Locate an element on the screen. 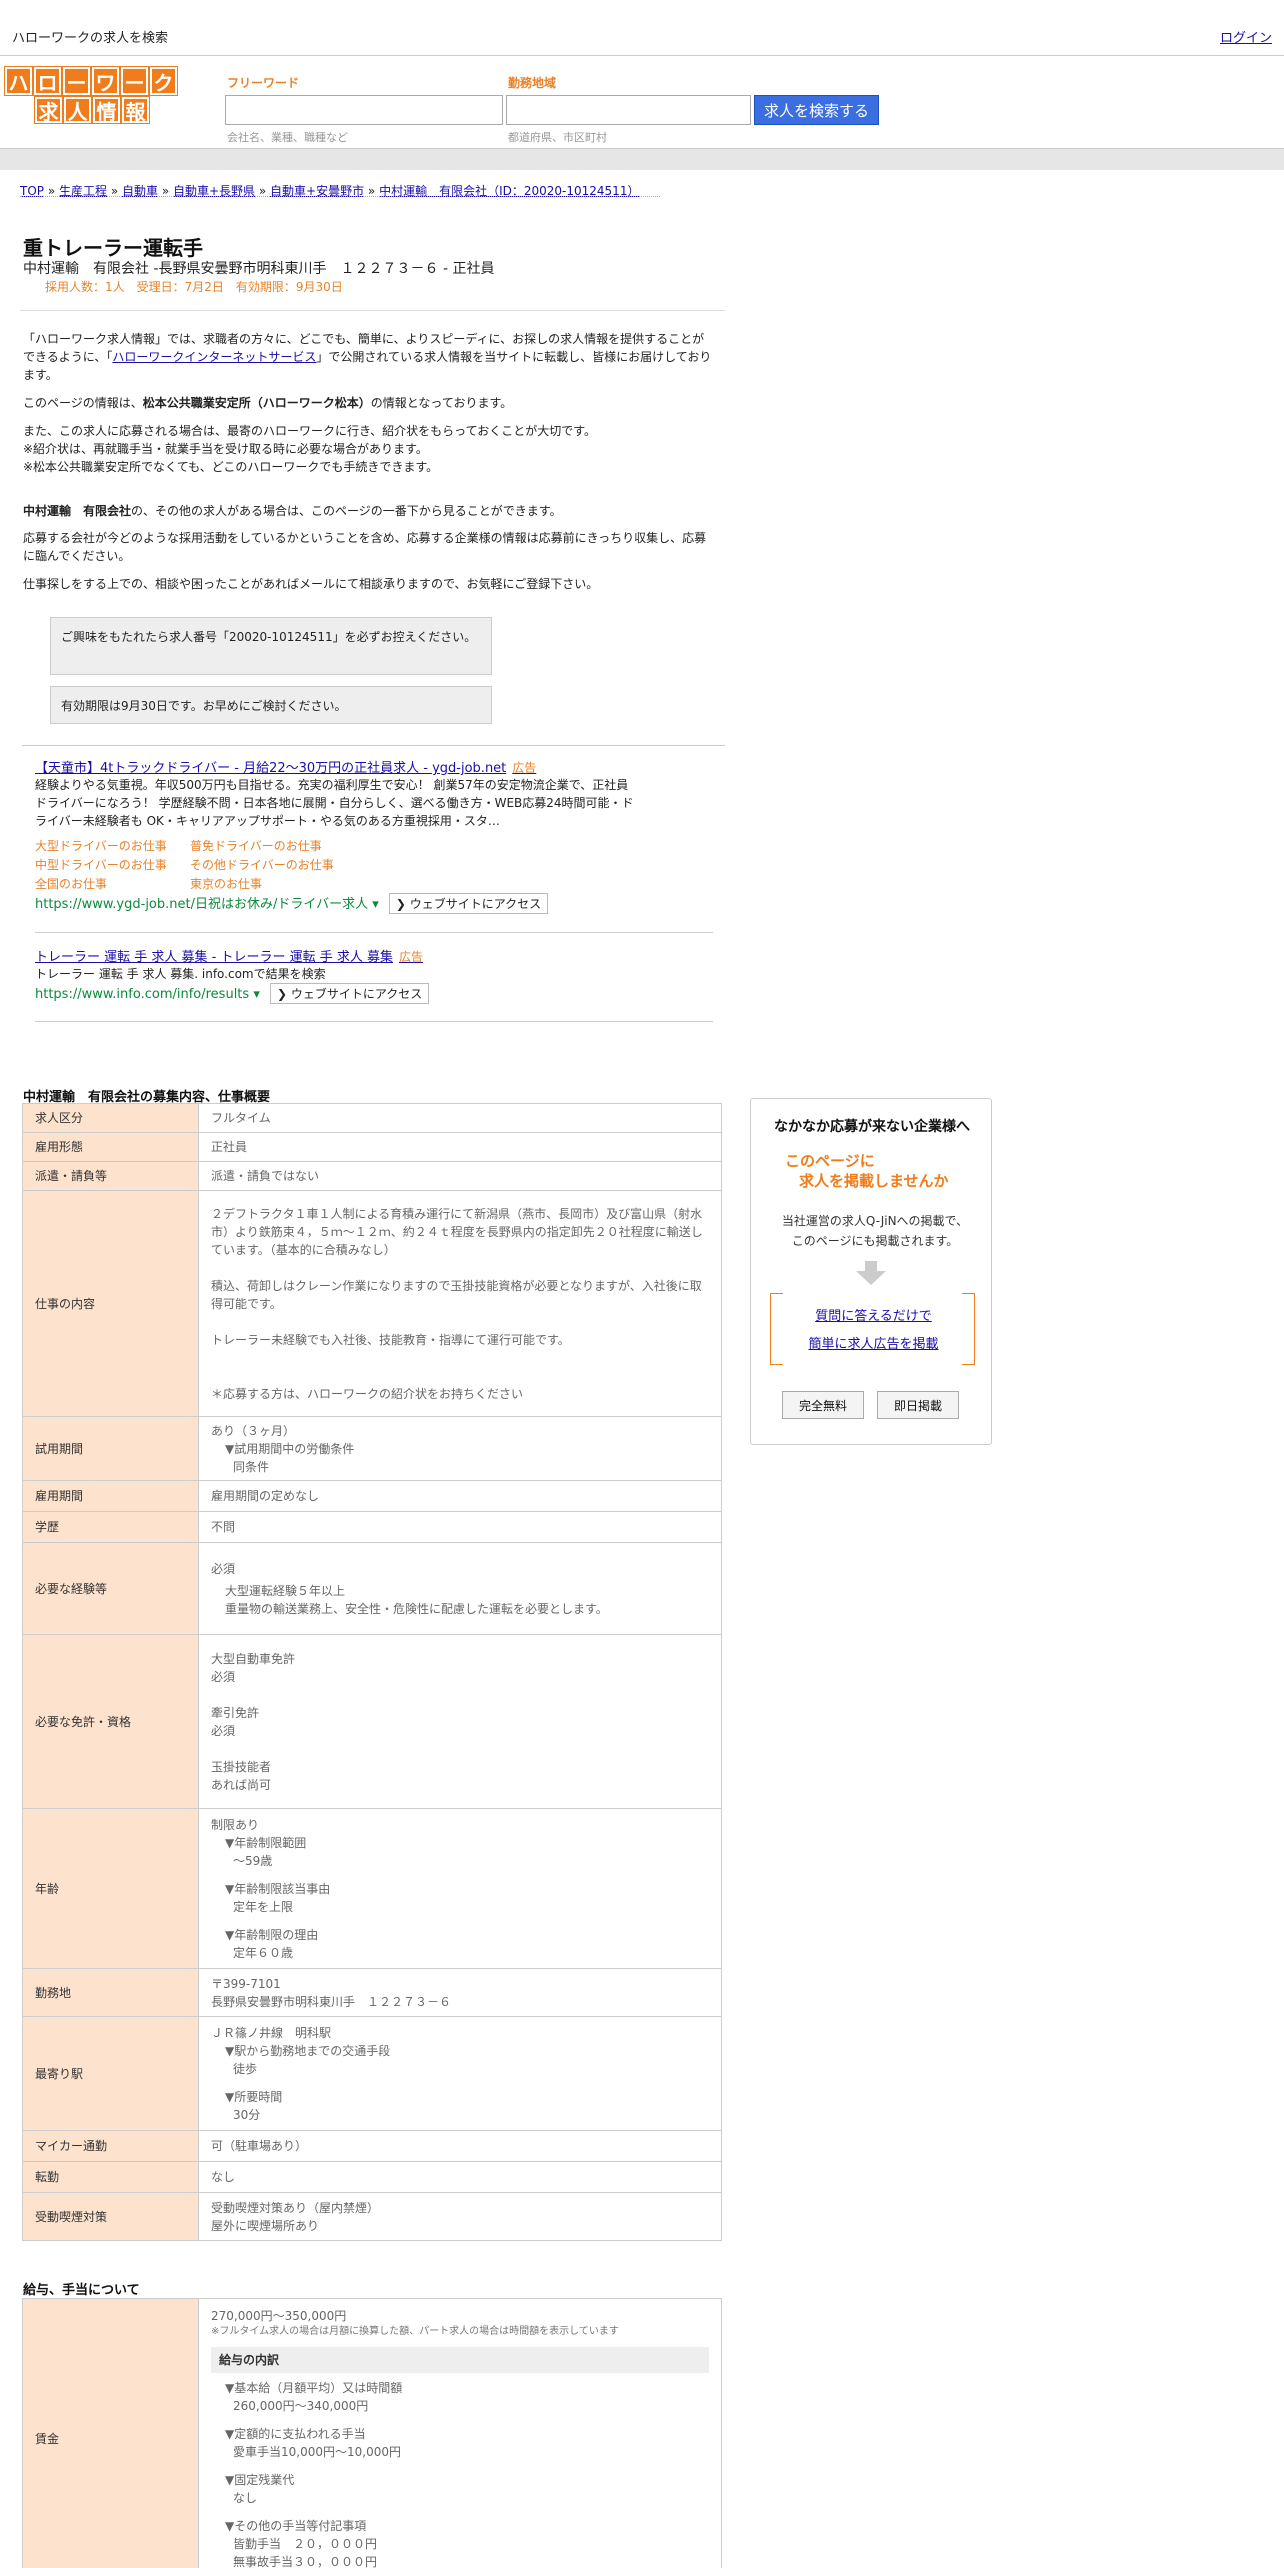 This screenshot has width=1284, height=2568. other-jobs-text: の、その他の求人がある場合は、このページの一番下から見ることができます。 is located at coordinates (346, 511).